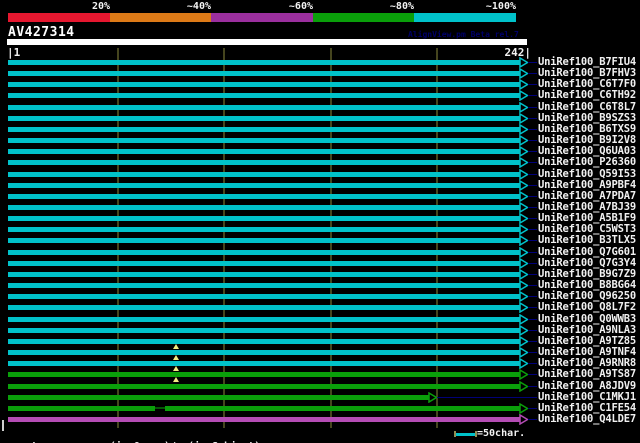  I want to click on hit-label: UniRef100_A9TS87, so click(587, 374).